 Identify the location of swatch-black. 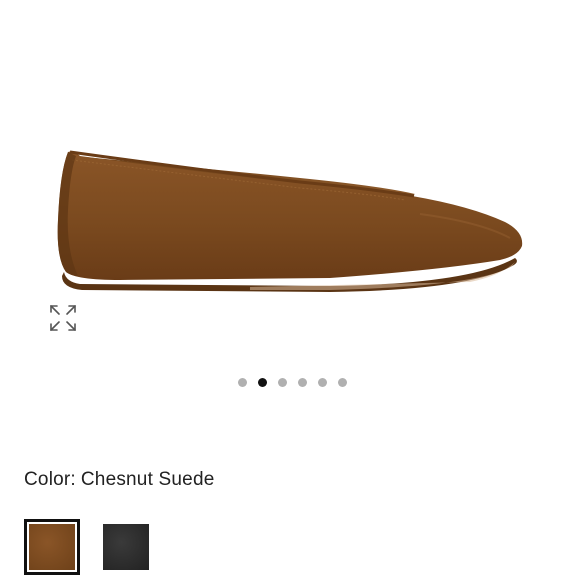
(126, 547).